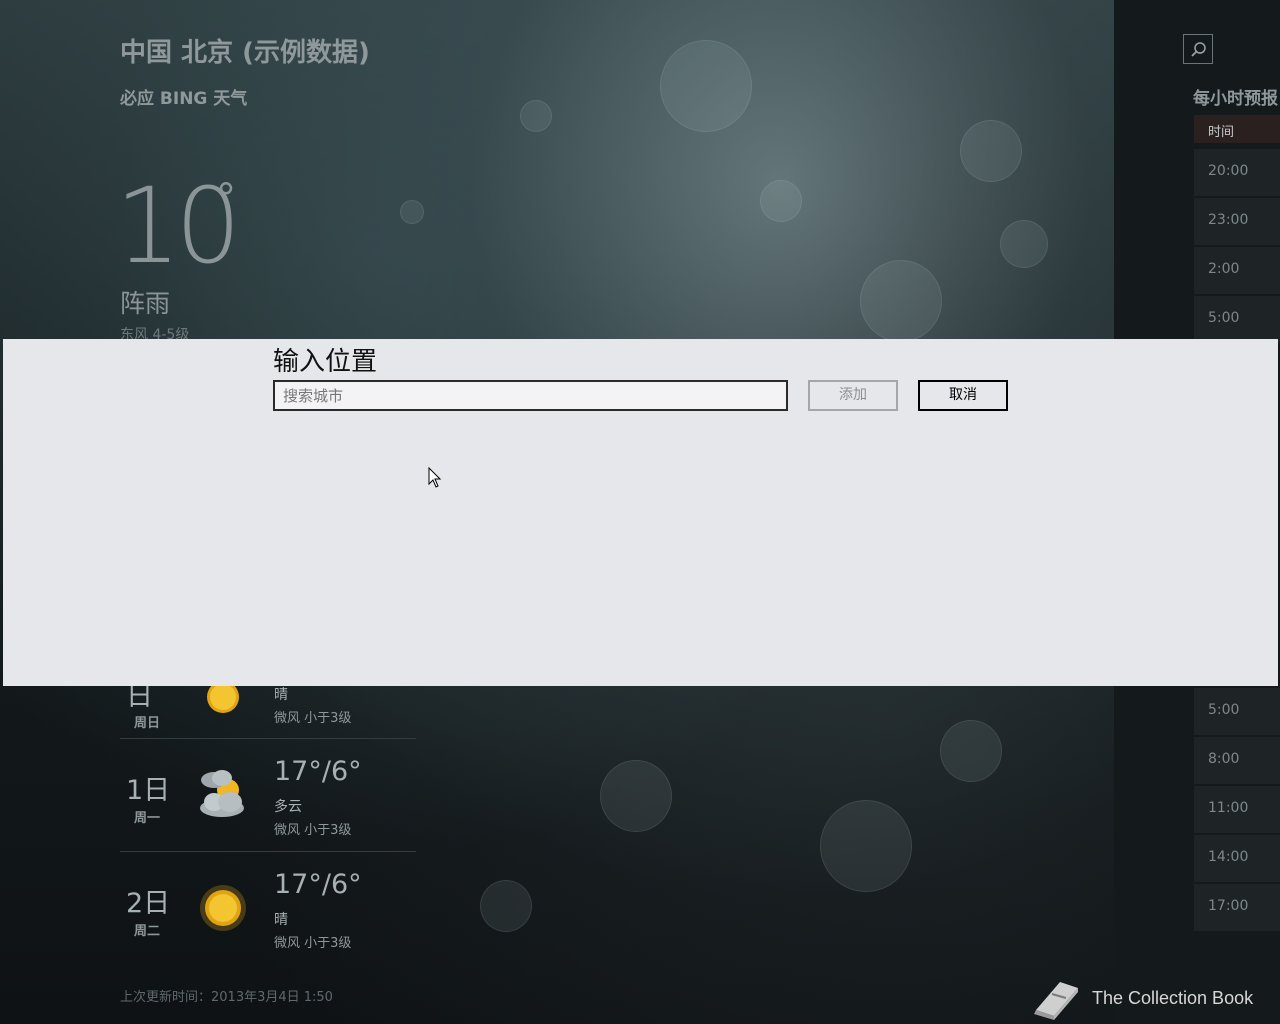 Image resolution: width=1280 pixels, height=1024 pixels. I want to click on mouse-cursor-icon, so click(435, 477).